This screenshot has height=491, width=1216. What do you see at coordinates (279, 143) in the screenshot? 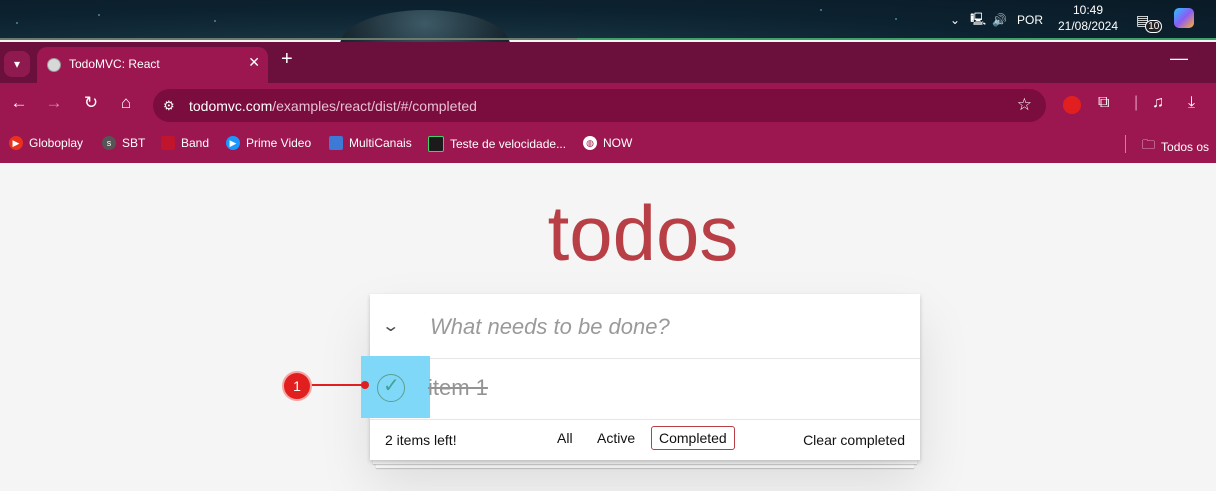
I see `bookmark-label: Prime Video` at bounding box center [279, 143].